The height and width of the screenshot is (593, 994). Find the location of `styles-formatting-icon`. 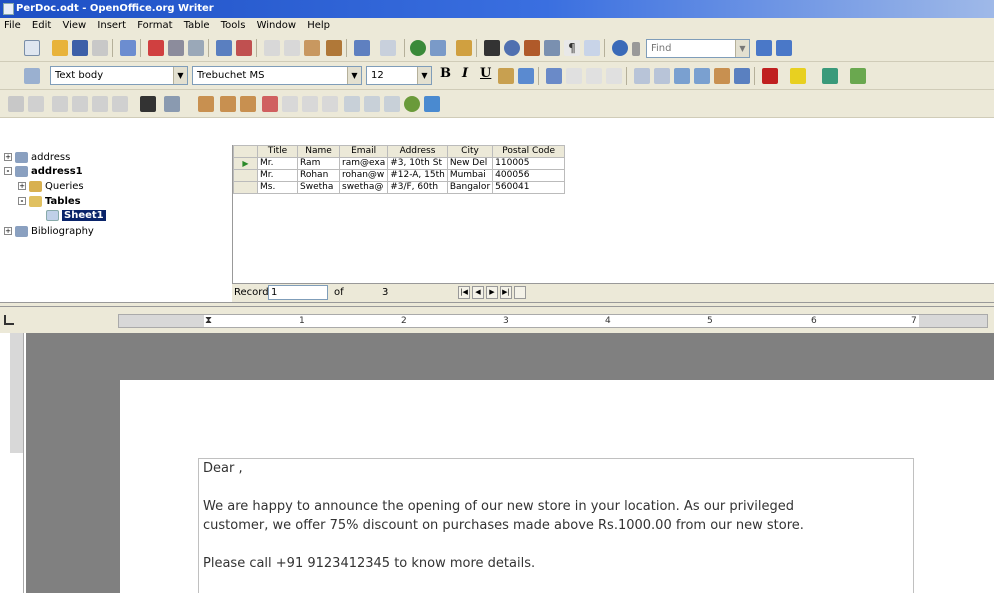

styles-formatting-icon is located at coordinates (32, 76).